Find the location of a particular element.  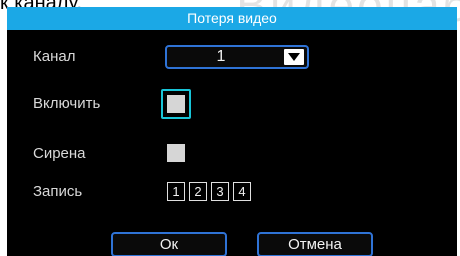

ok-button: Ок is located at coordinates (169, 244).